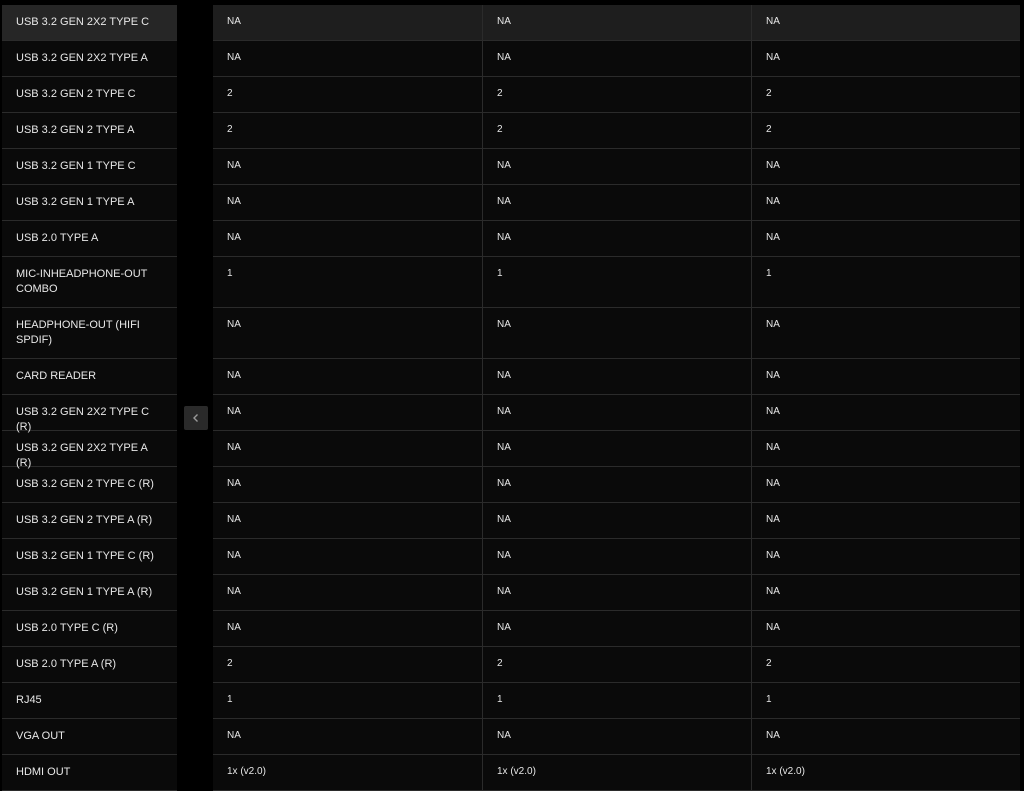  I want to click on spec-label: USB 3.2 GEN 2X2 TYPE A, so click(89, 59).